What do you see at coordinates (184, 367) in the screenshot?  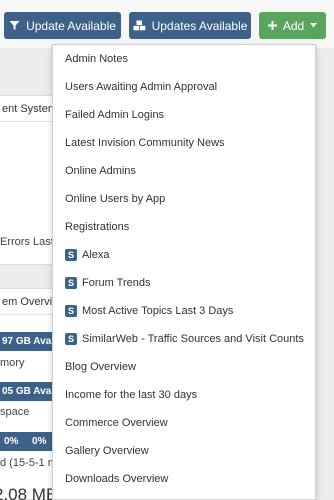 I see `menu-item-blog-overview: Blog Overview` at bounding box center [184, 367].